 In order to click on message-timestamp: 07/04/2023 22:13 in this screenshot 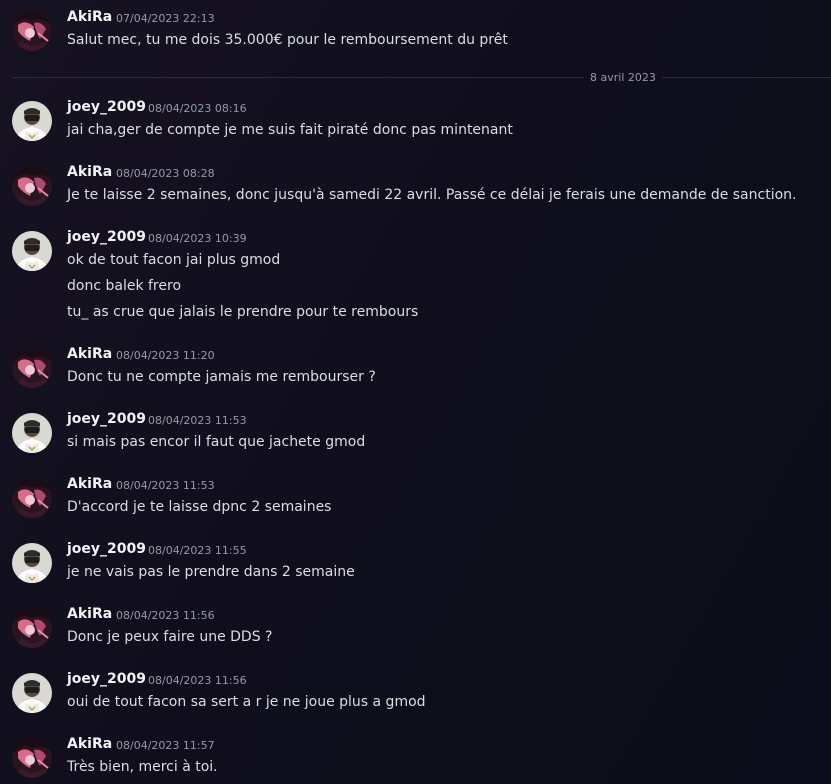, I will do `click(165, 18)`.